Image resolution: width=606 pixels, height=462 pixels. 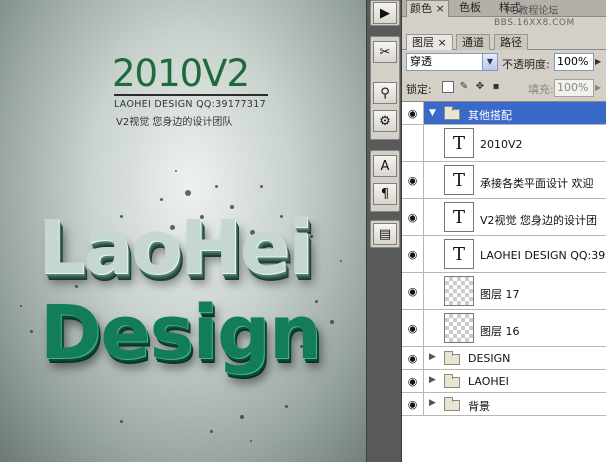 What do you see at coordinates (421, 61) in the screenshot?
I see `blend-mode-value: 穿透` at bounding box center [421, 61].